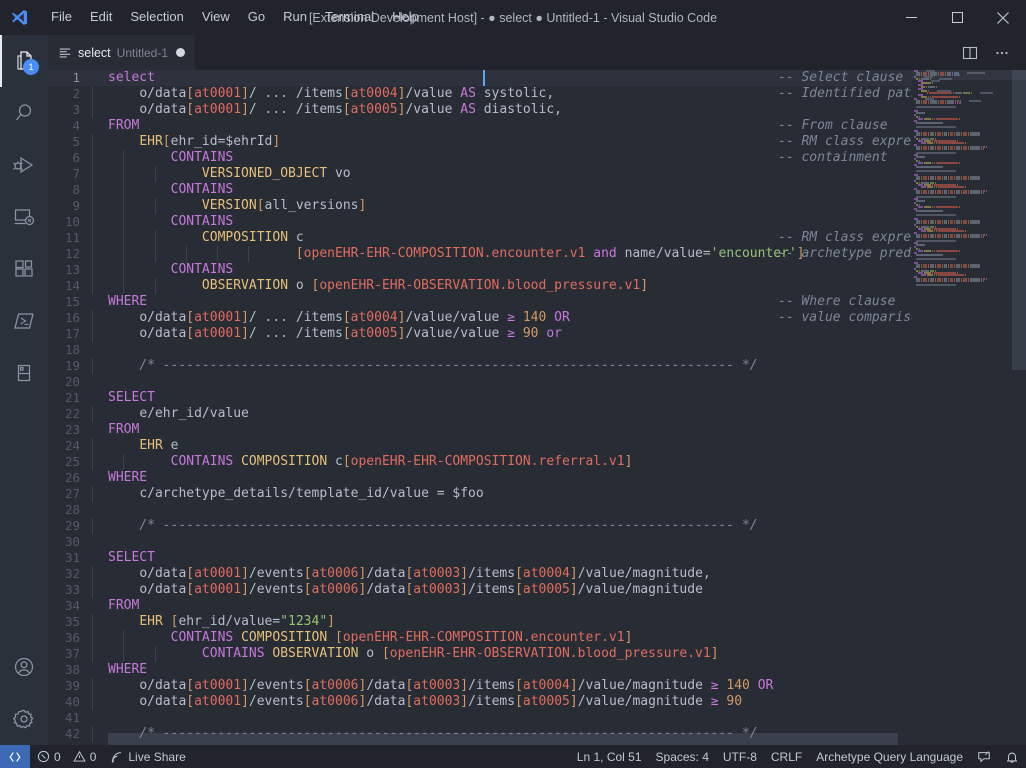 Image resolution: width=1026 pixels, height=768 pixels. What do you see at coordinates (480, 398) in the screenshot?
I see `code-line: 21 SELECT` at bounding box center [480, 398].